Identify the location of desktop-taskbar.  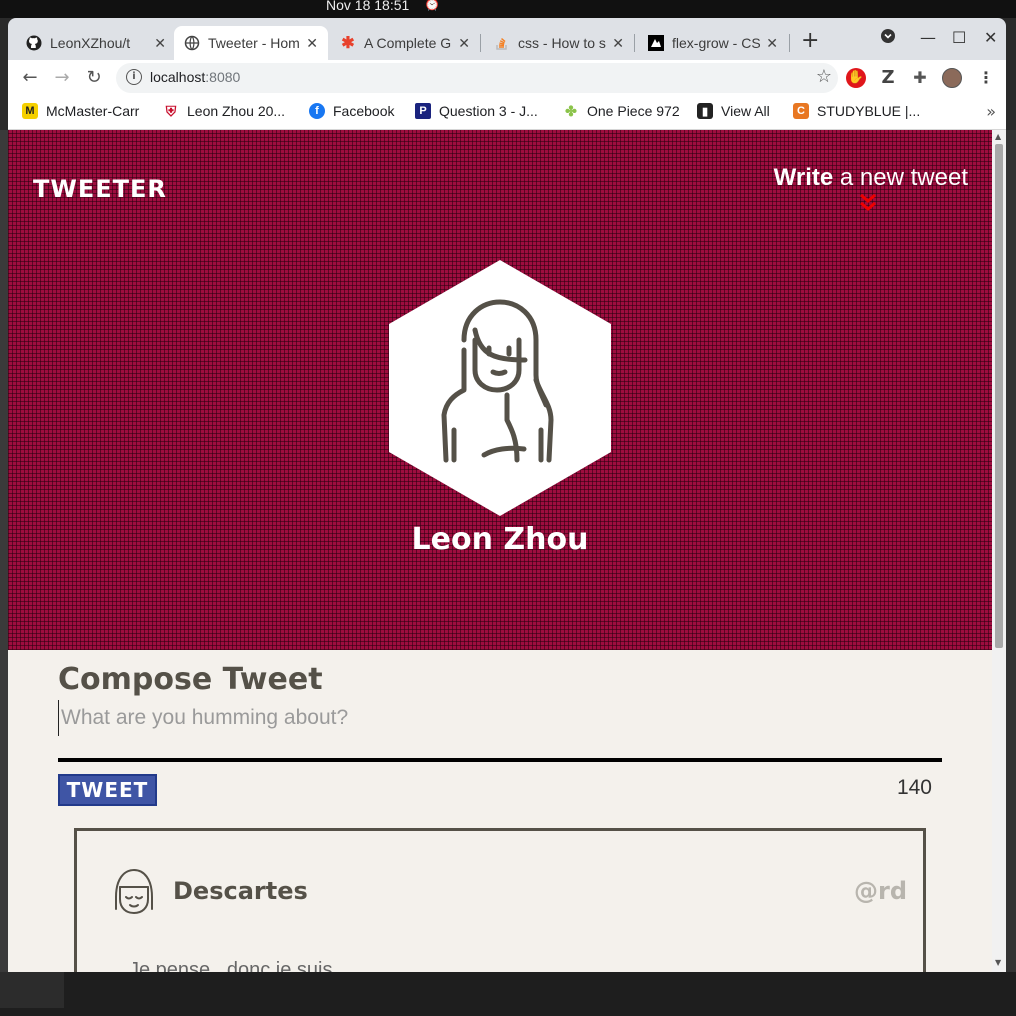
(508, 994).